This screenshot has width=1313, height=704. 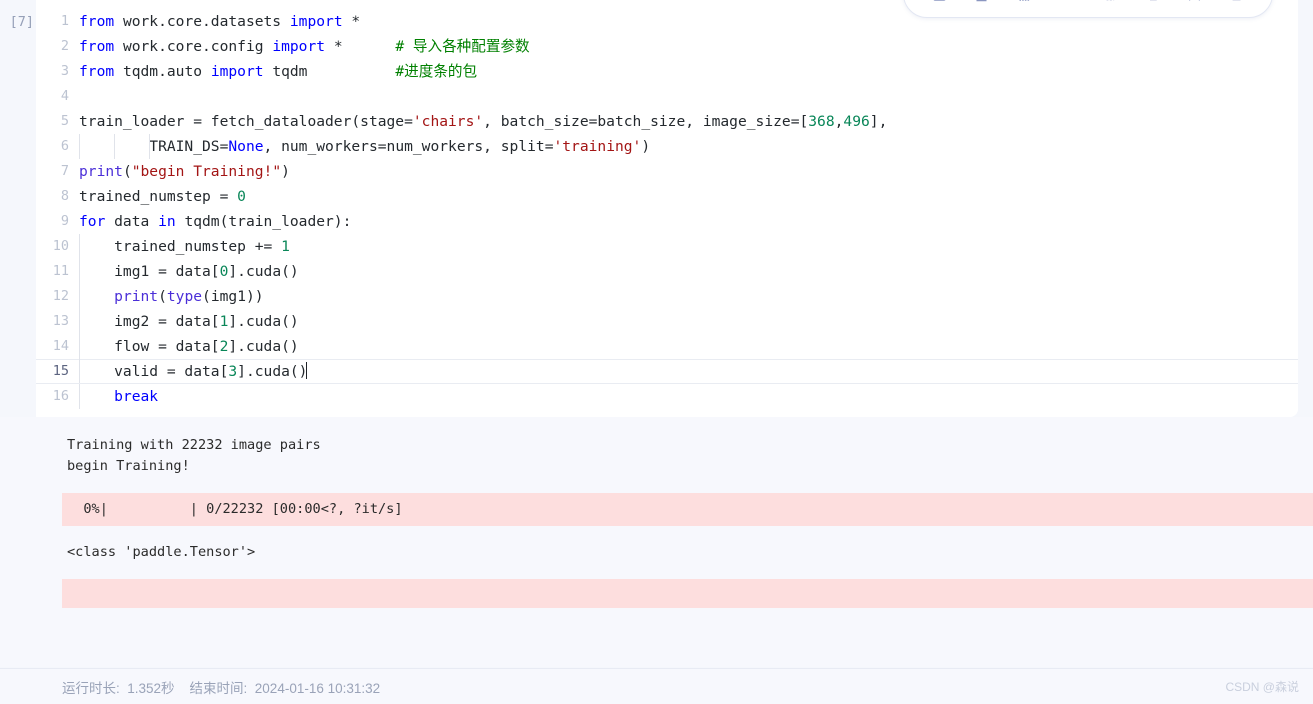 I want to click on line-number: 1, so click(x=64, y=21).